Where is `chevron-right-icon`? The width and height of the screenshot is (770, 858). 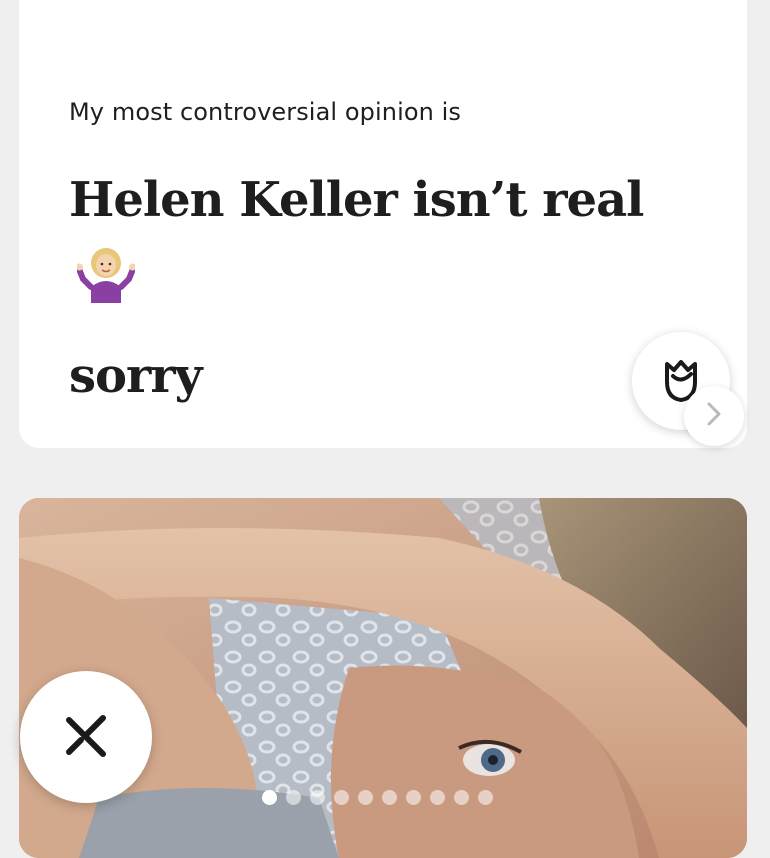
chevron-right-icon is located at coordinates (714, 416).